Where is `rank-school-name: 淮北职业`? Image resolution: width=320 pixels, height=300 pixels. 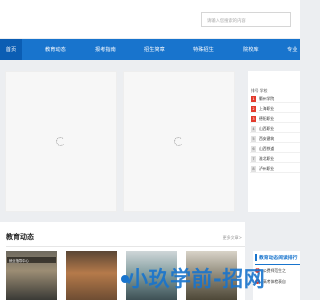 rank-school-name: 淮北职业 is located at coordinates (266, 159).